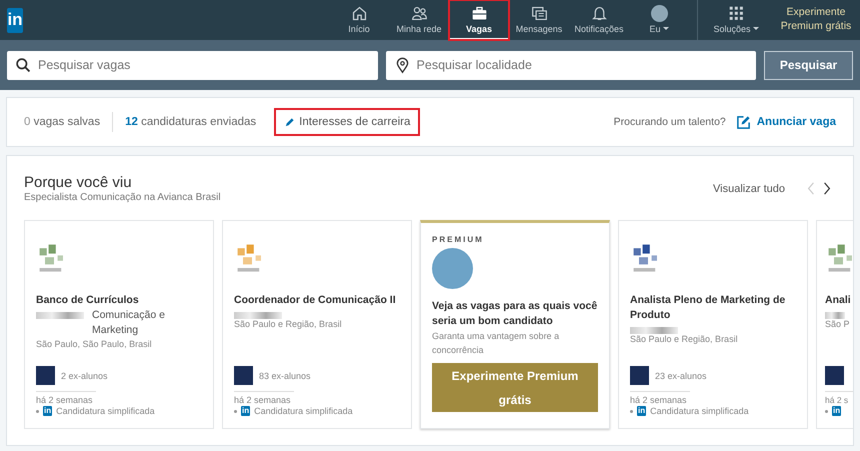  I want to click on career-interests-link: Interesses de carreira, so click(347, 122).